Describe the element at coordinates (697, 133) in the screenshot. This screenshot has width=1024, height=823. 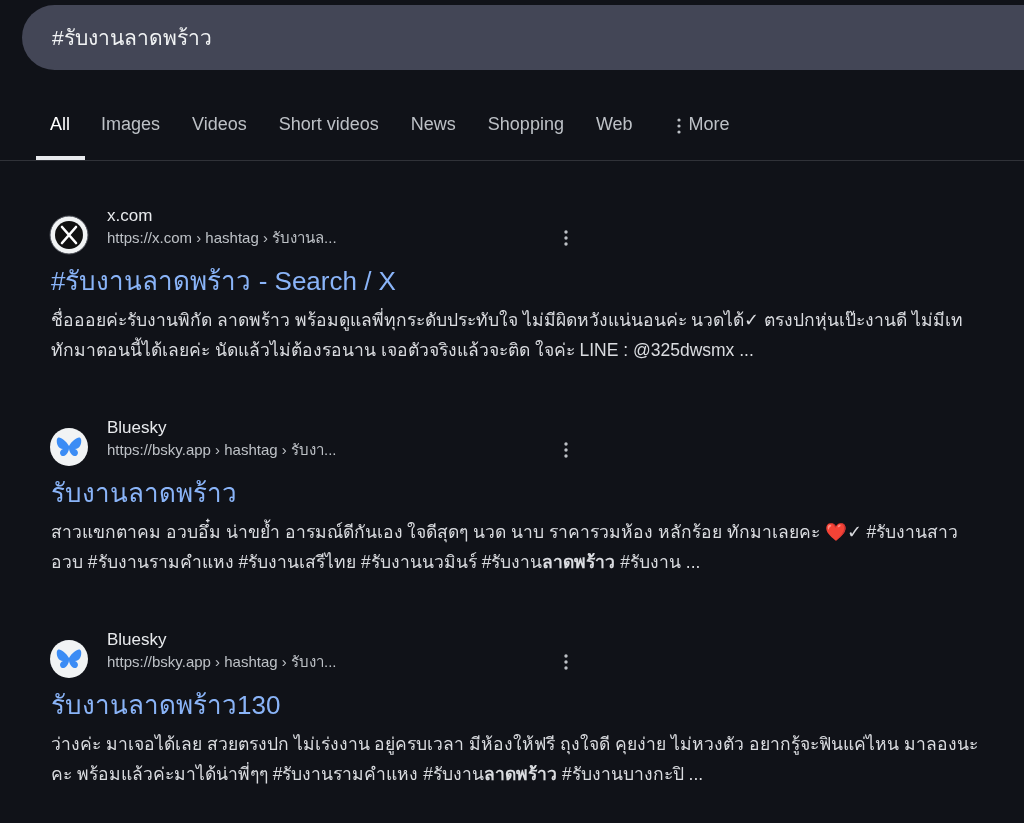
I see `search-tab: More` at that location.